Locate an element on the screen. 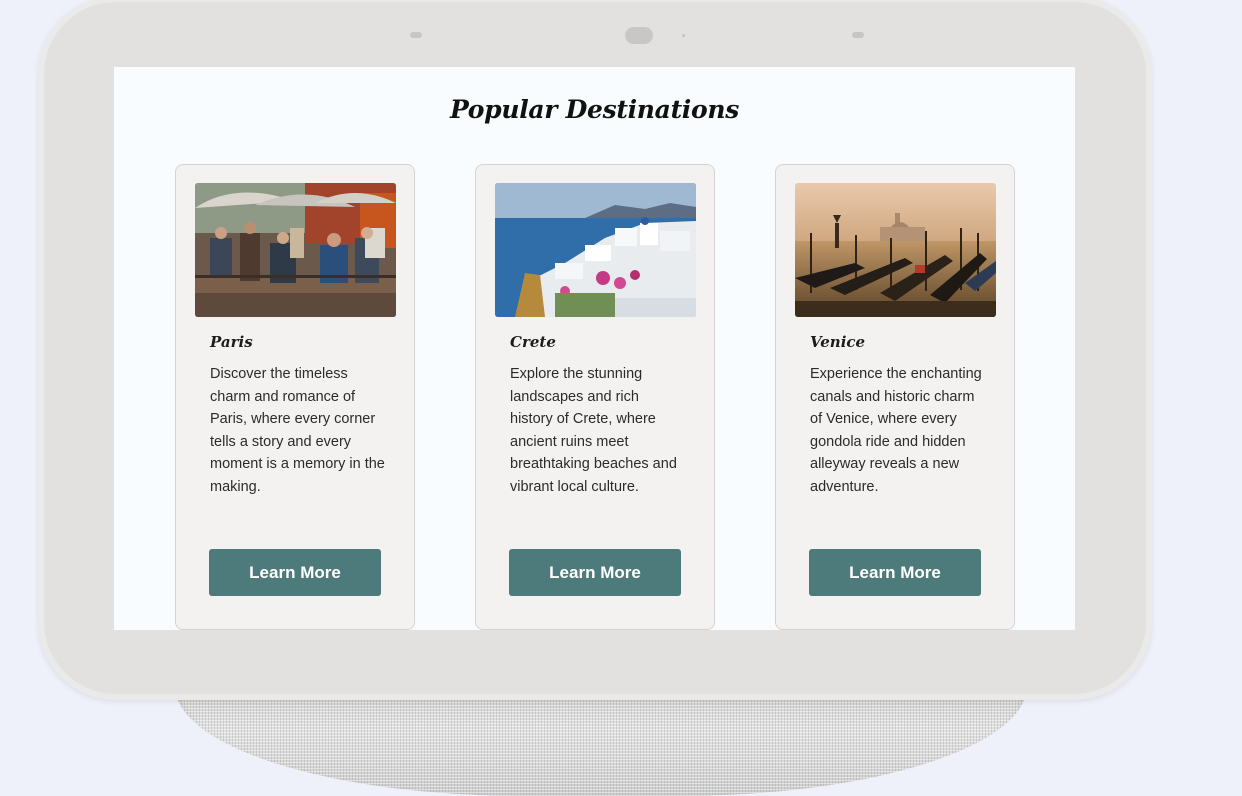 The width and height of the screenshot is (1242, 796). card-title: Crete is located at coordinates (533, 342).